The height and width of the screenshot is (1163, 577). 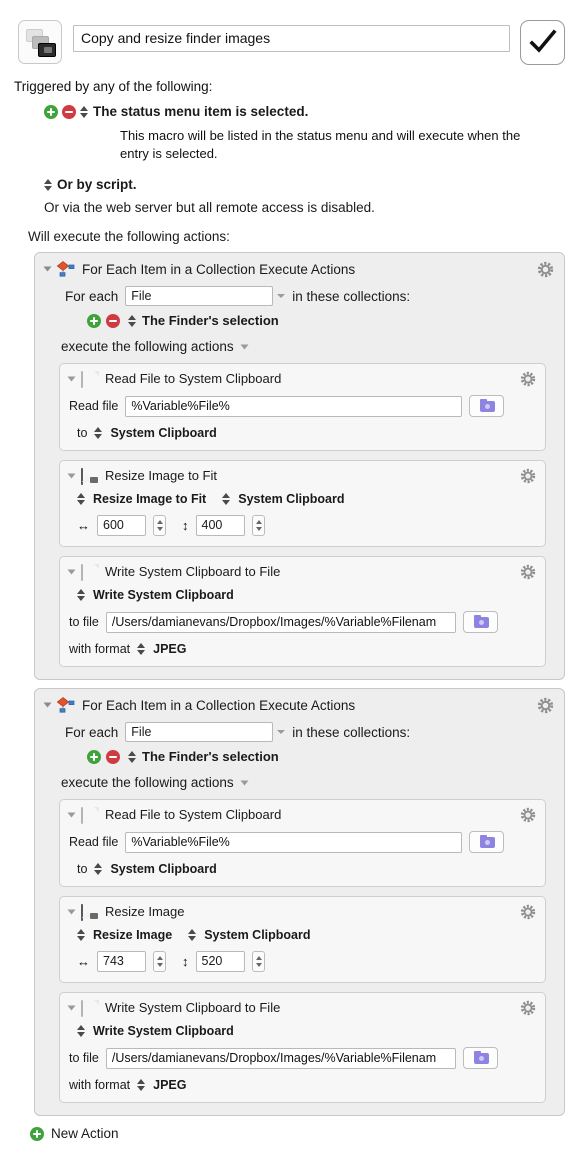 I want to click on resize-mode-value: Resize Image to Fit, so click(x=149, y=499).